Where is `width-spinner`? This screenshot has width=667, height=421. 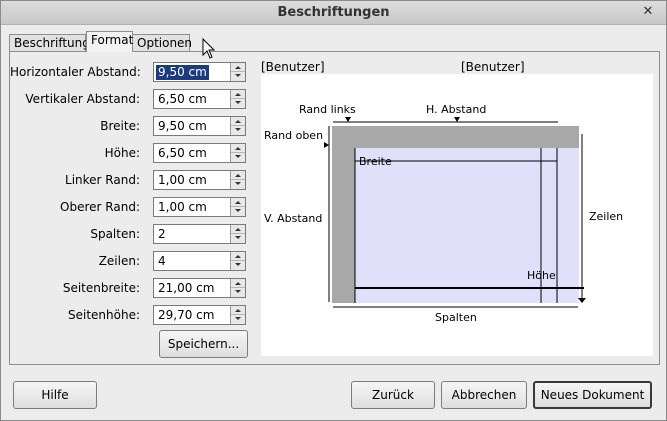 width-spinner is located at coordinates (237, 126).